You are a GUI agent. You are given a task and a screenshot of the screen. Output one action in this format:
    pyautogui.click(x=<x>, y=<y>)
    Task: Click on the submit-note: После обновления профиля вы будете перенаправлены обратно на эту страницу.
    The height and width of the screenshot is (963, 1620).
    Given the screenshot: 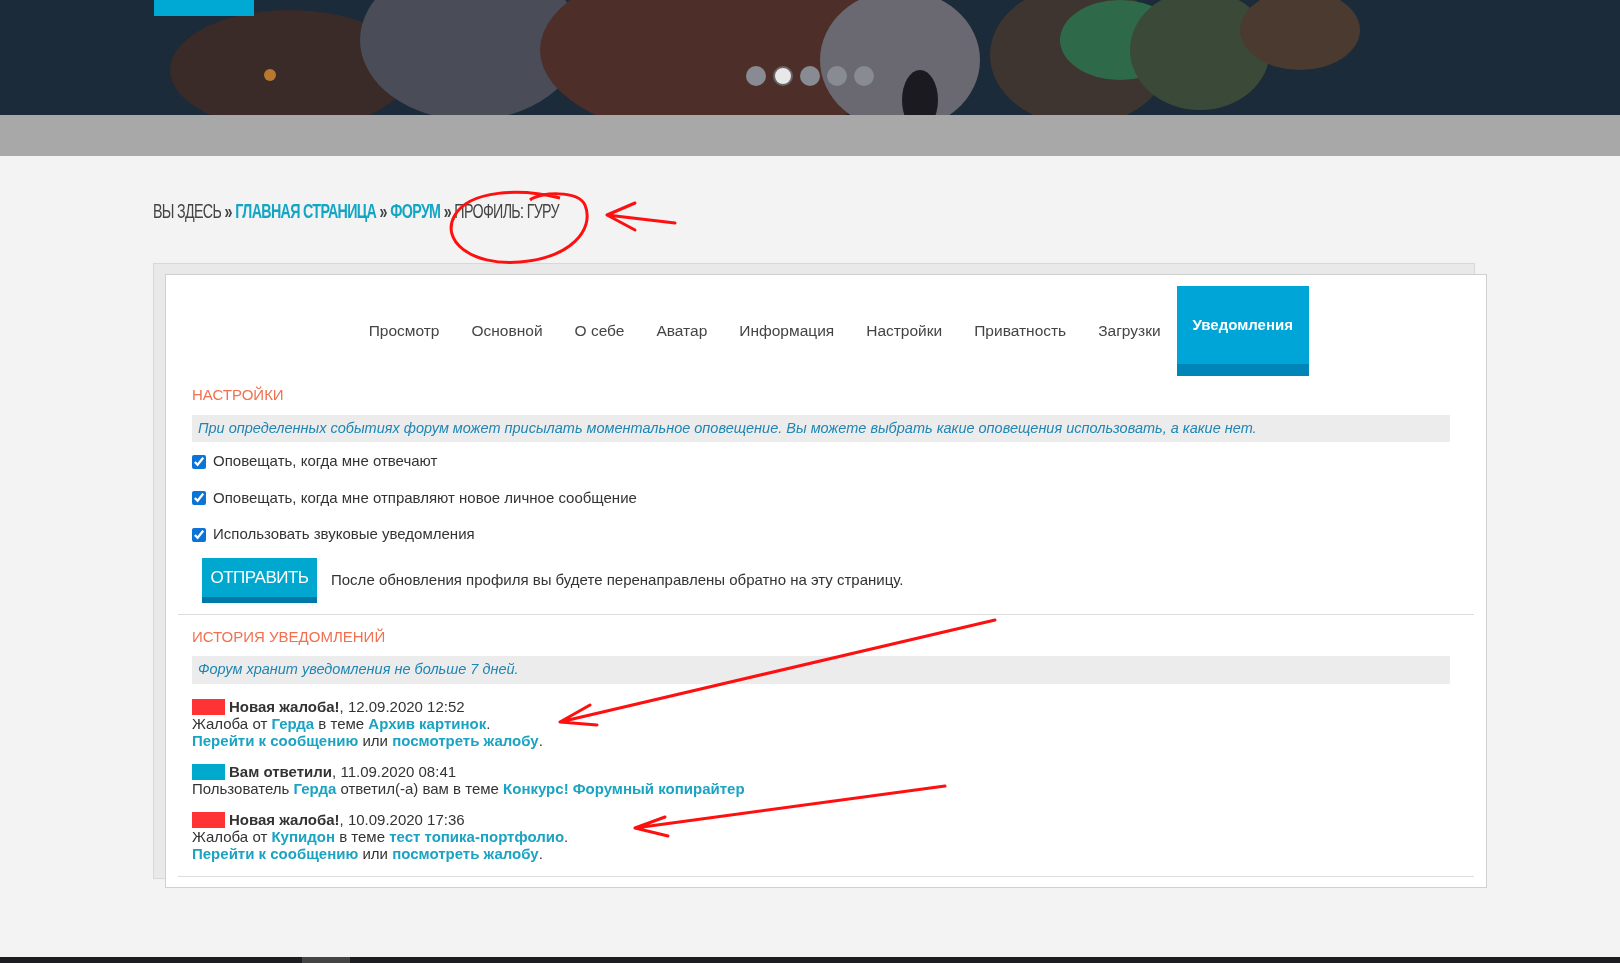 What is the action you would take?
    pyautogui.click(x=617, y=580)
    